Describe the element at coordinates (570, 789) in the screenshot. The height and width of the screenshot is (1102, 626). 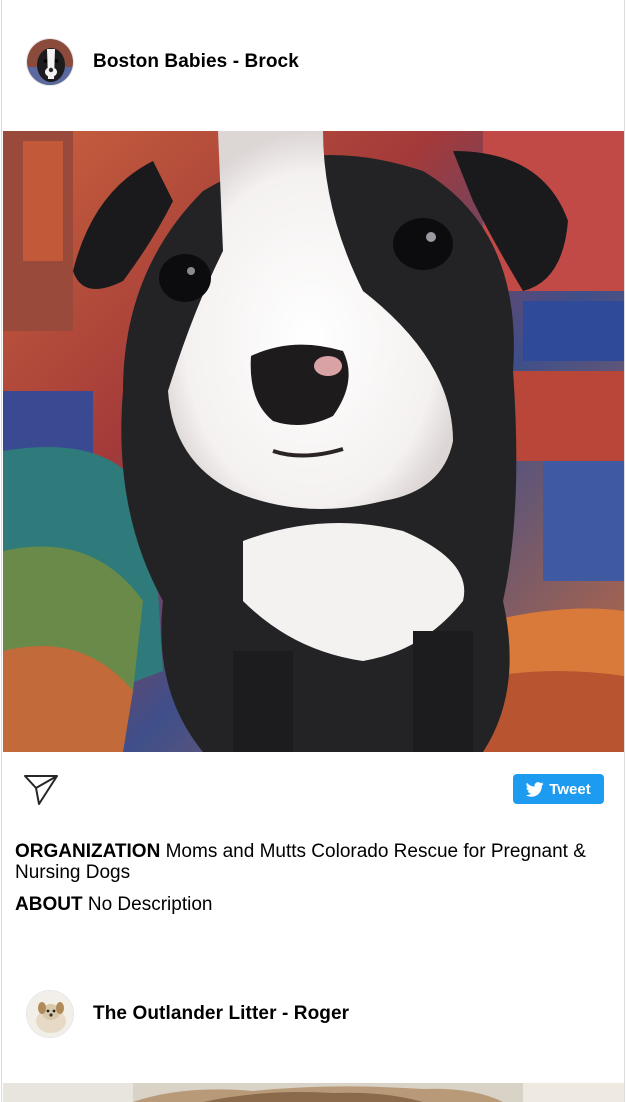
I see `tweet-label: Tweet` at that location.